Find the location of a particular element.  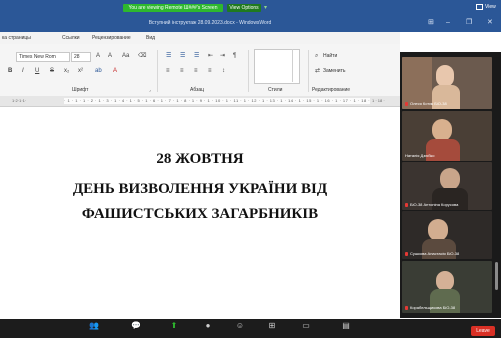

maximize-button: ❐ is located at coordinates (469, 23).